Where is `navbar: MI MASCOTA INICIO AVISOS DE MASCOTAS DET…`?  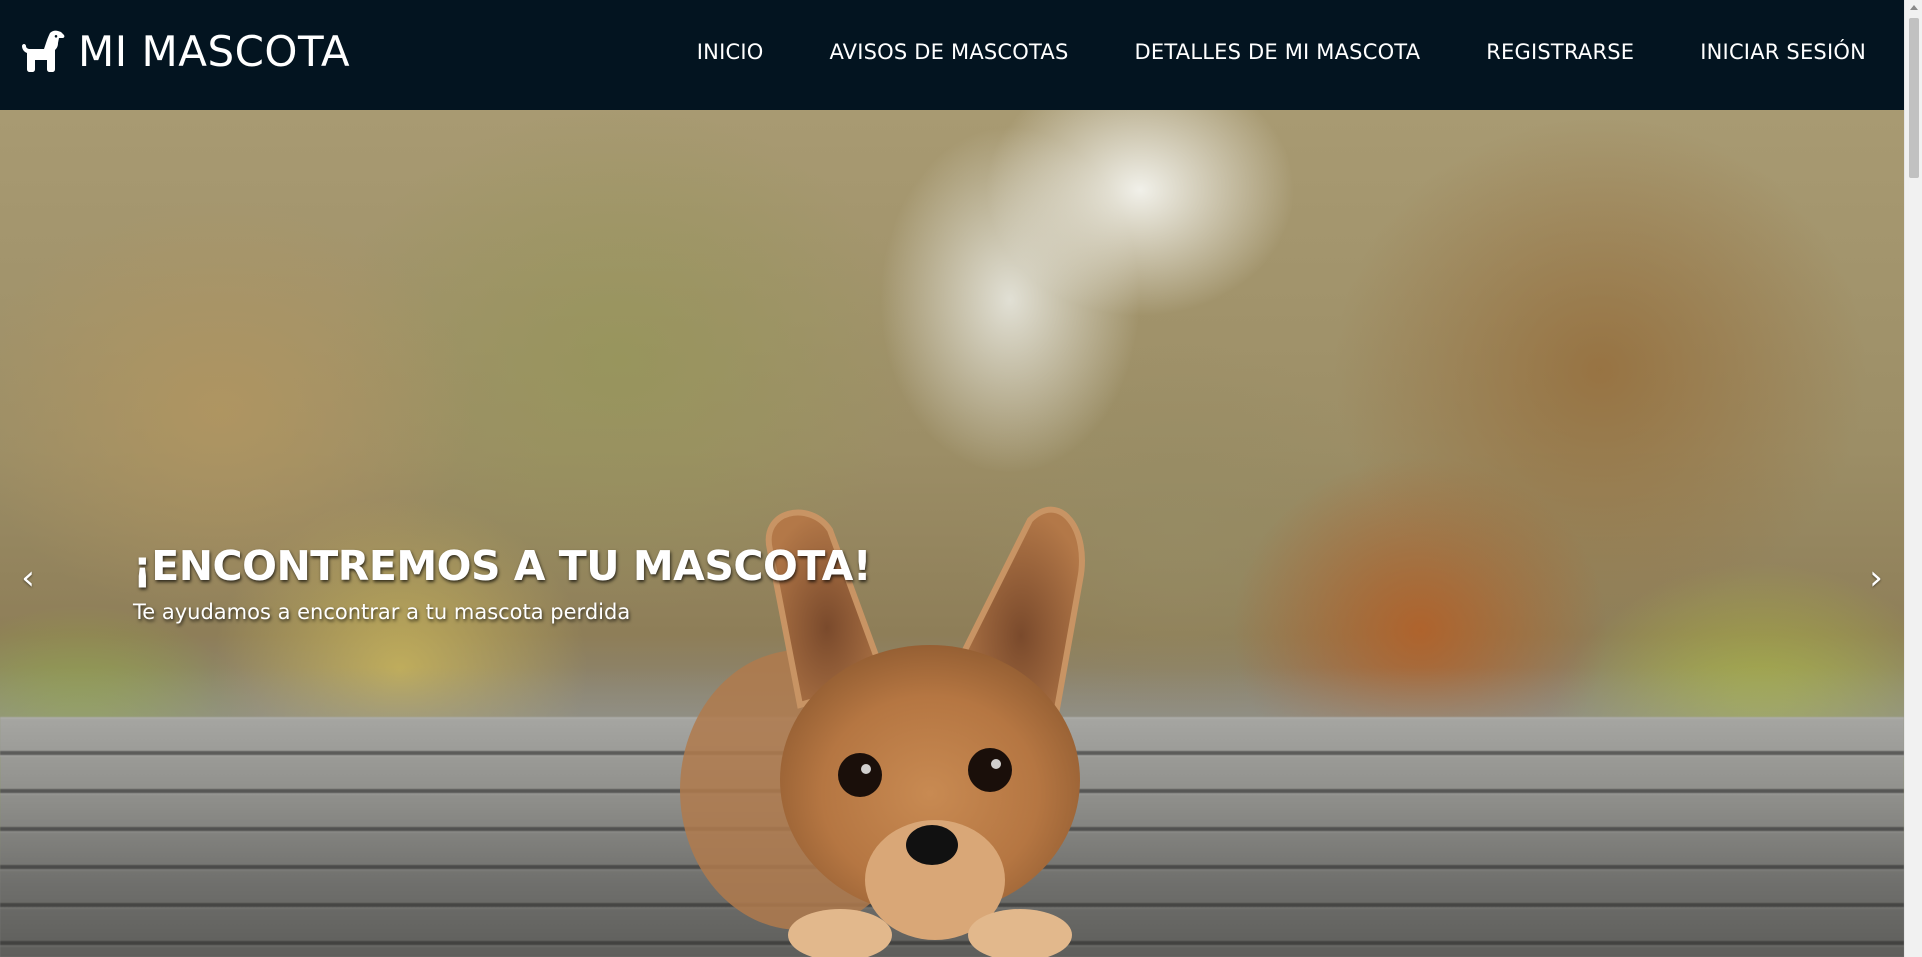
navbar: MI MASCOTA INICIO AVISOS DE MASCOTAS DET… is located at coordinates (952, 55).